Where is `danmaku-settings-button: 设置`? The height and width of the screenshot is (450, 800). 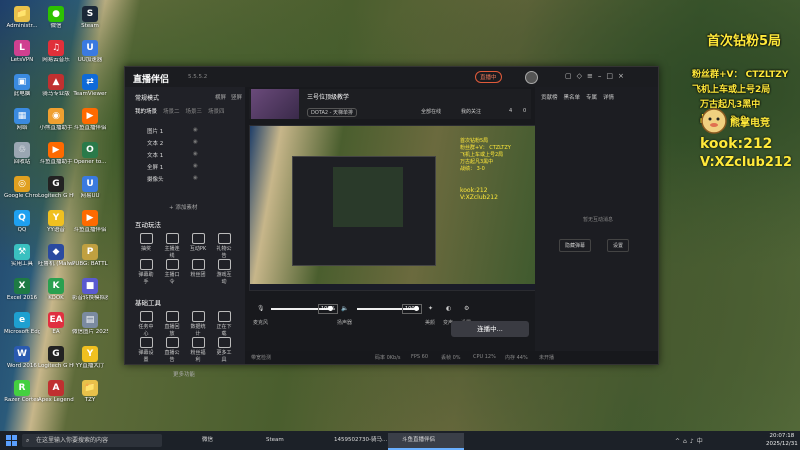
danmaku-settings-button: 设置 is located at coordinates (618, 245).